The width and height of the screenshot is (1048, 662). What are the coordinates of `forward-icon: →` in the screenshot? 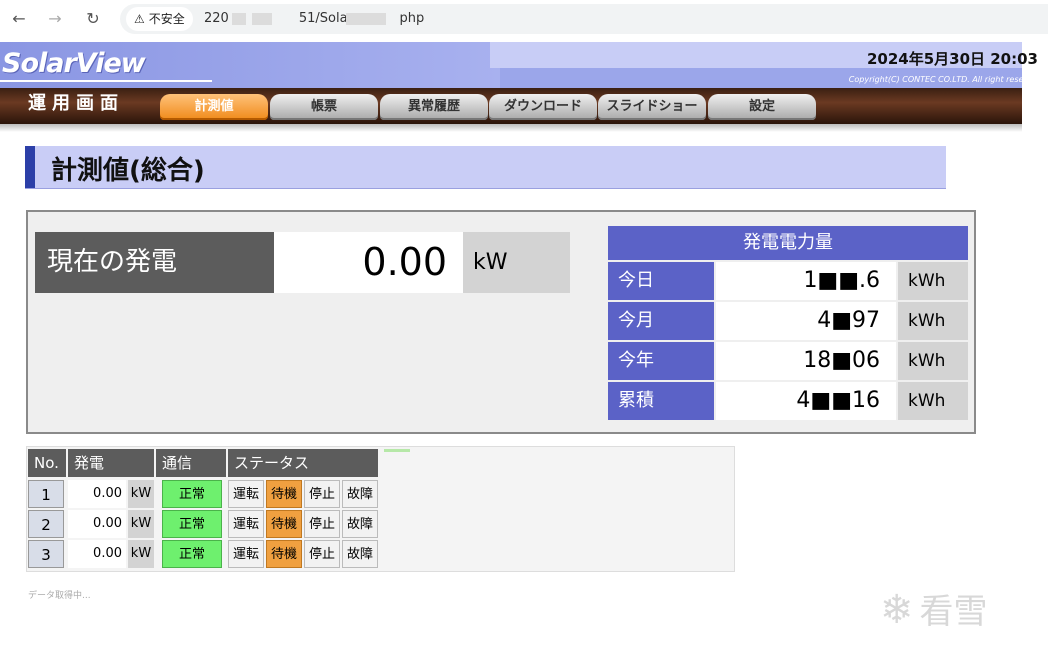 It's located at (55, 19).